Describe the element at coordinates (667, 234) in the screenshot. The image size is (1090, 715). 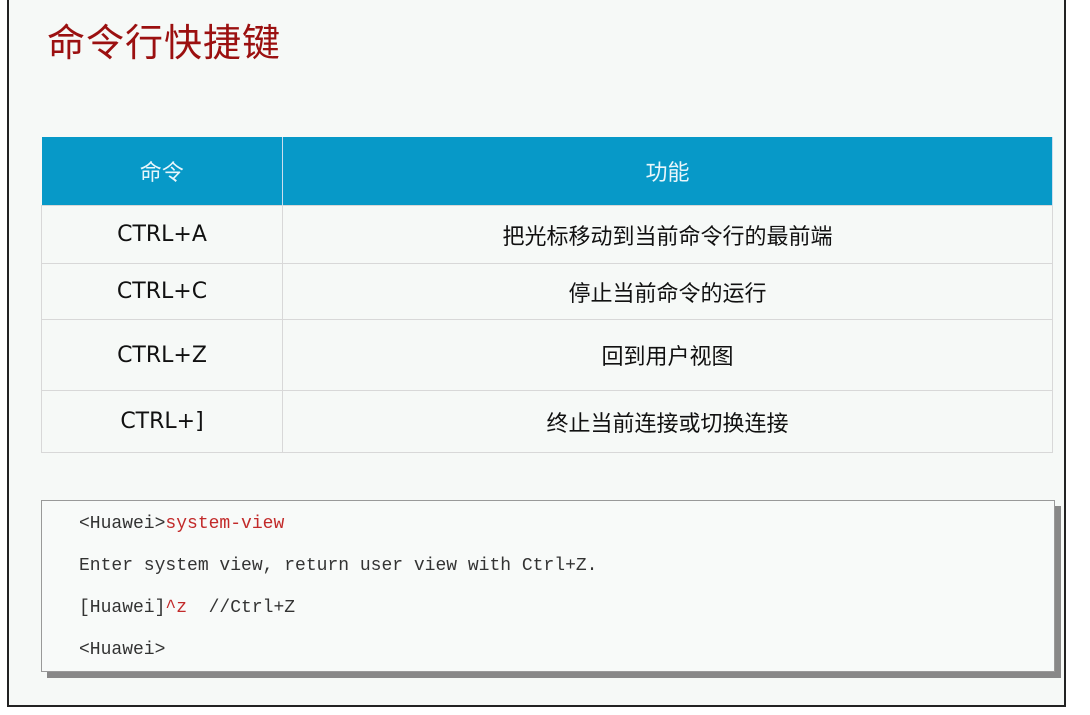
I see `cell-function: 把光标移动到当前命令行的最前端` at that location.